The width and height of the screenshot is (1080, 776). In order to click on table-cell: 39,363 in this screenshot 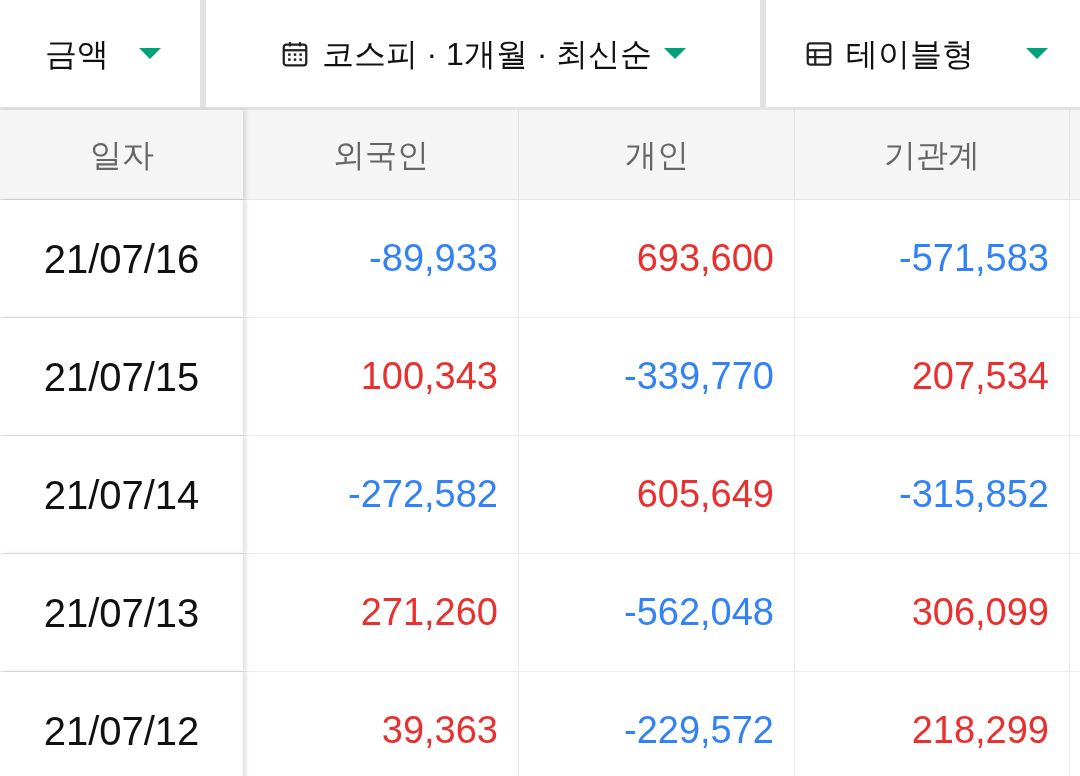, I will do `click(381, 724)`.